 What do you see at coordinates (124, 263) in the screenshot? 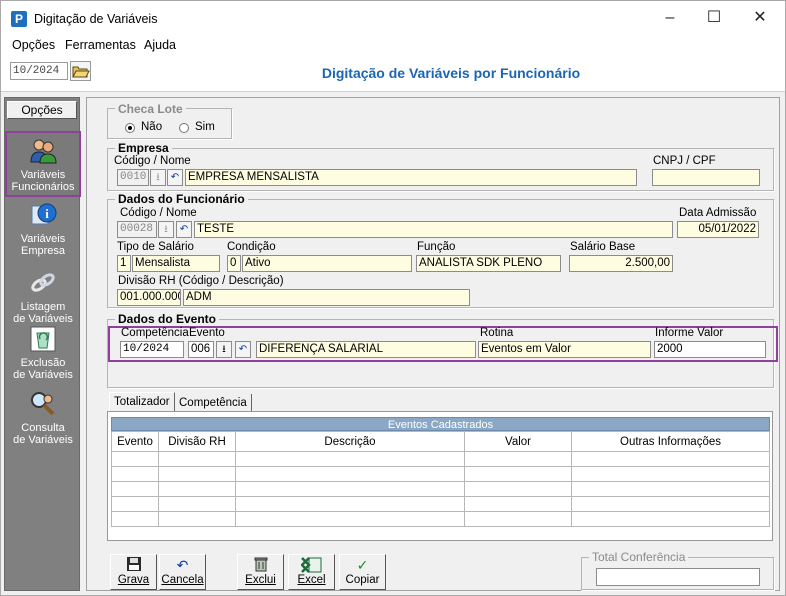
I see `tipo-salario-code: 1` at bounding box center [124, 263].